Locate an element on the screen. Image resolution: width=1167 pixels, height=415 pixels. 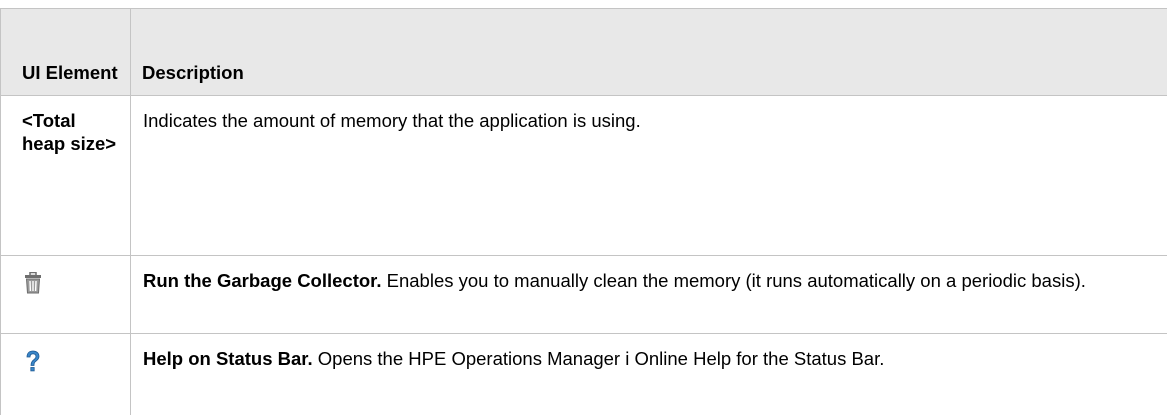
element-icon-cell-help is located at coordinates (66, 374).